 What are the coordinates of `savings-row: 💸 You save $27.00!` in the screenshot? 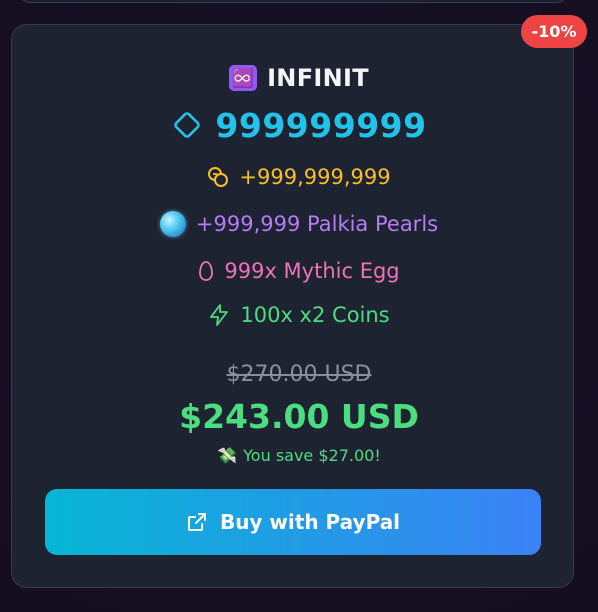 It's located at (299, 455).